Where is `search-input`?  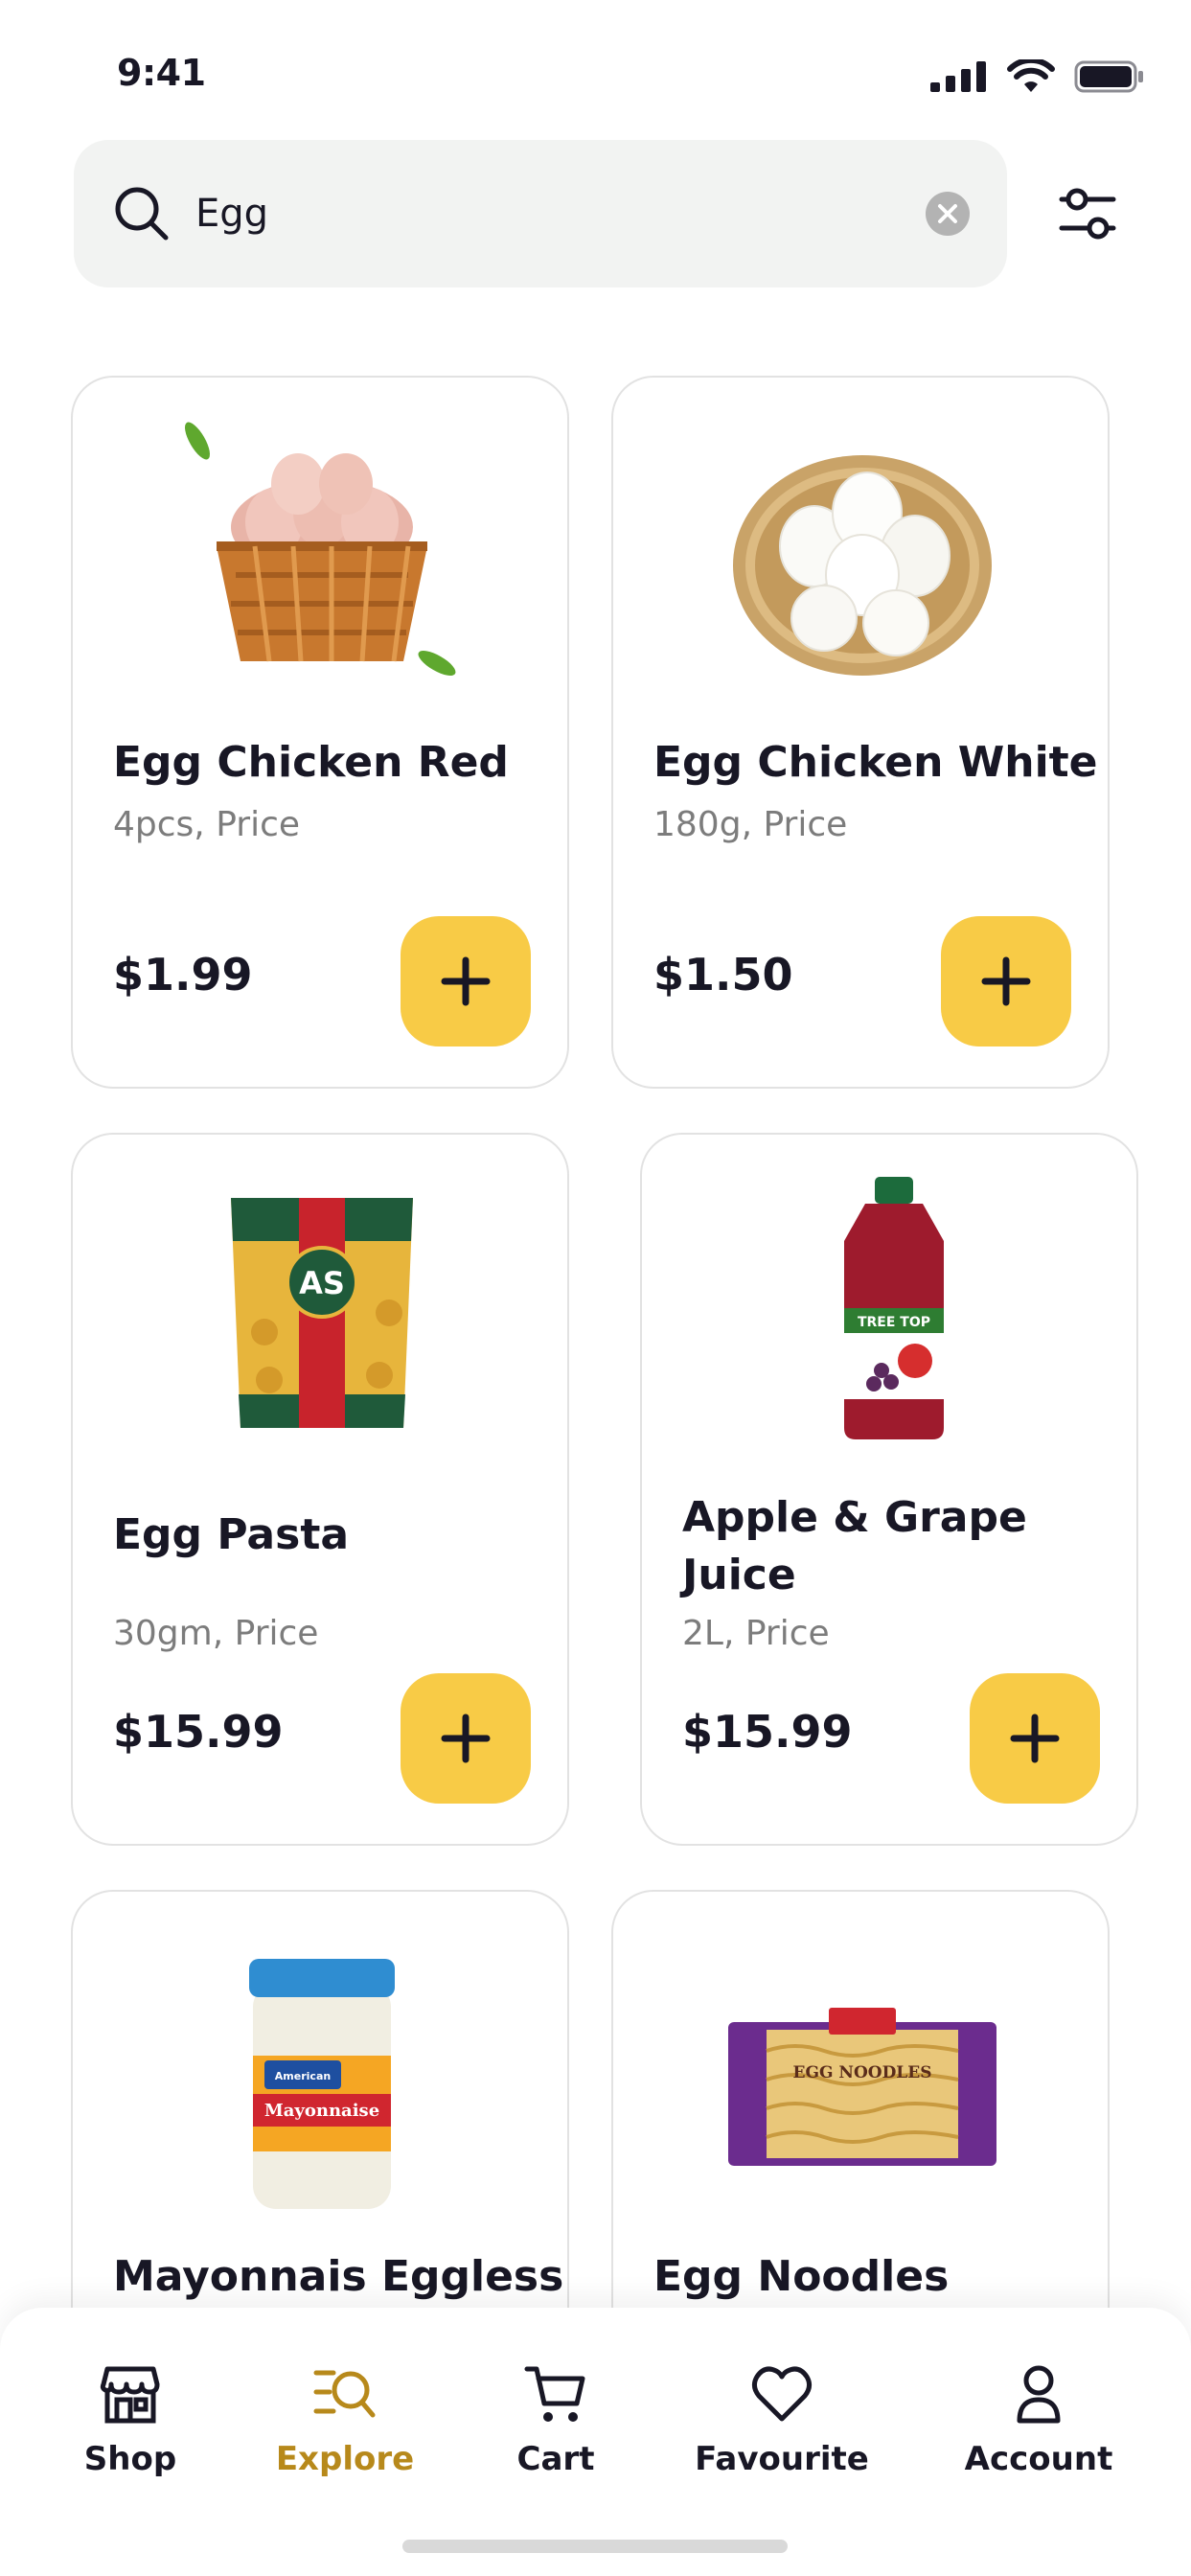
search-input is located at coordinates (530, 213).